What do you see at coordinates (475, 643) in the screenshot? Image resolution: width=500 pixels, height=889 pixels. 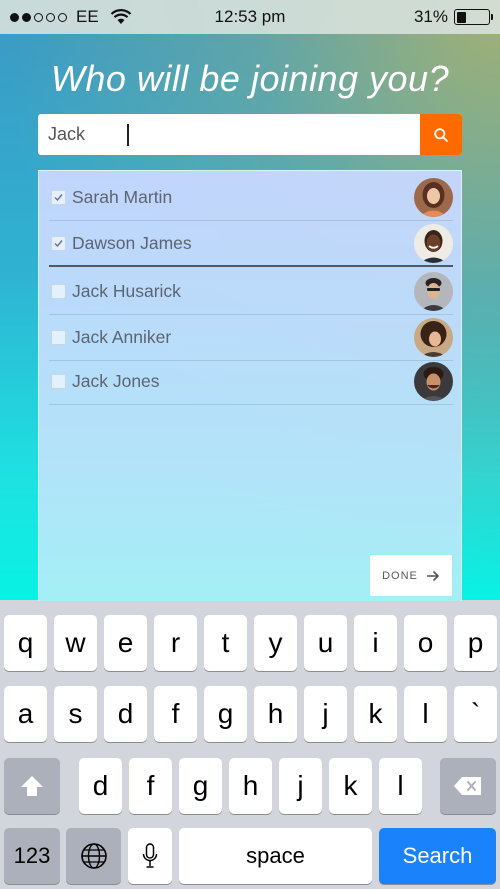 I see `key-p: p` at bounding box center [475, 643].